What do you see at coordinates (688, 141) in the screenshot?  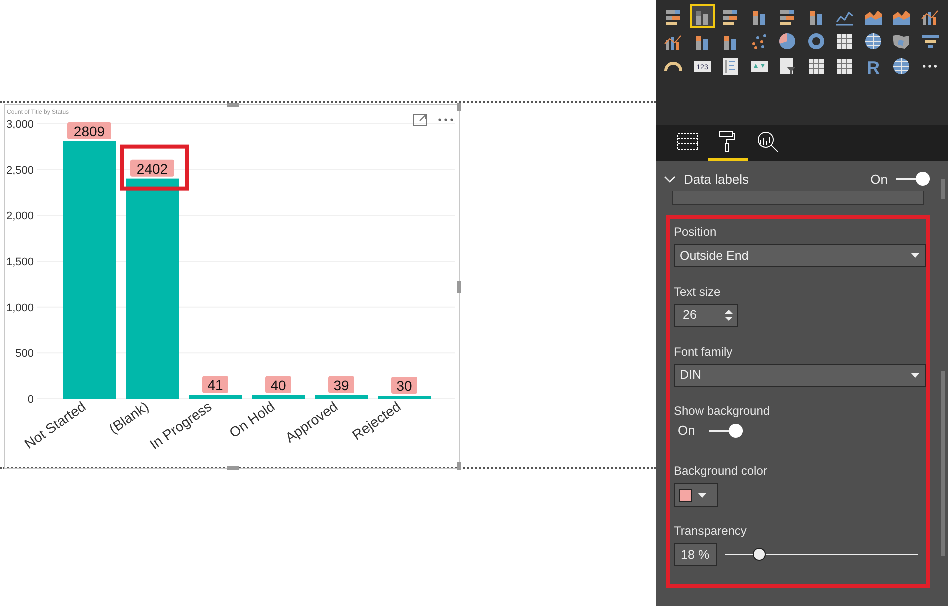 I see `fields-icon` at bounding box center [688, 141].